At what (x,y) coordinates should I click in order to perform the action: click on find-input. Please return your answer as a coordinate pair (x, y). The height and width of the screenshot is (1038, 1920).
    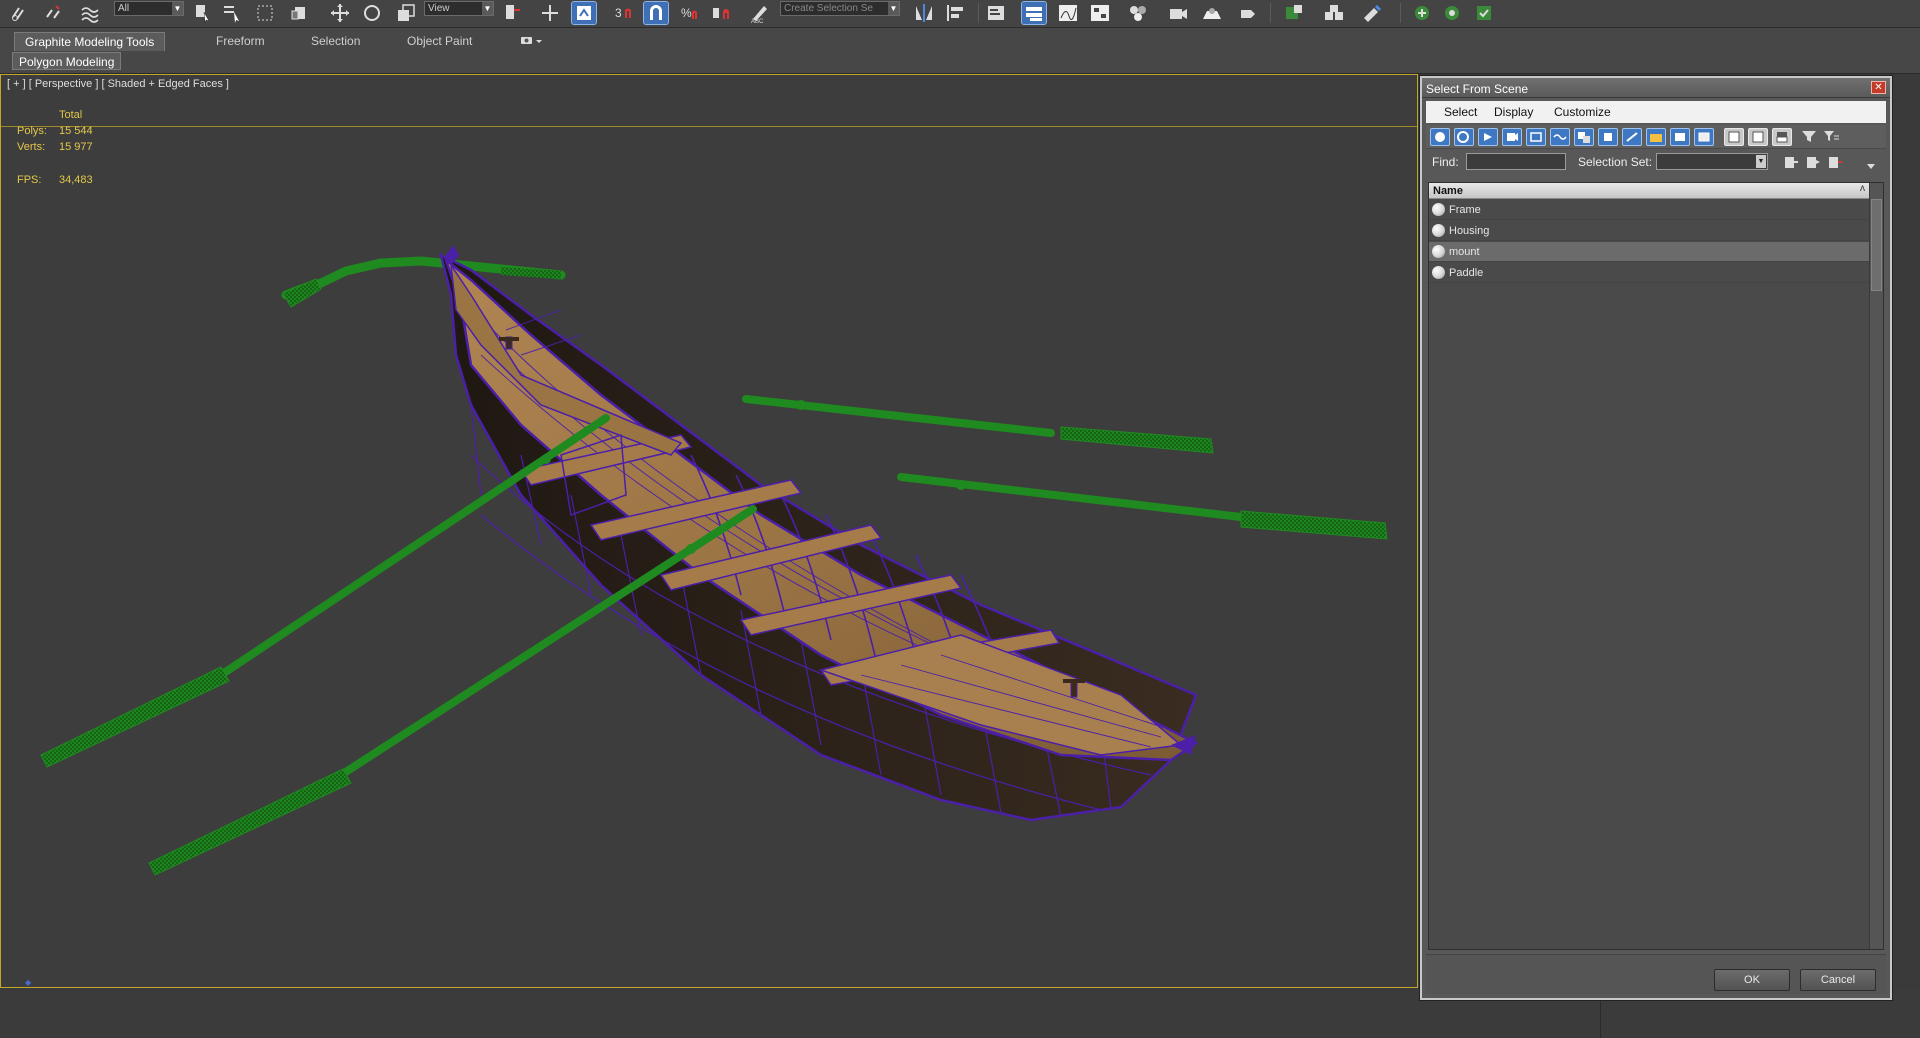
    Looking at the image, I should click on (1516, 161).